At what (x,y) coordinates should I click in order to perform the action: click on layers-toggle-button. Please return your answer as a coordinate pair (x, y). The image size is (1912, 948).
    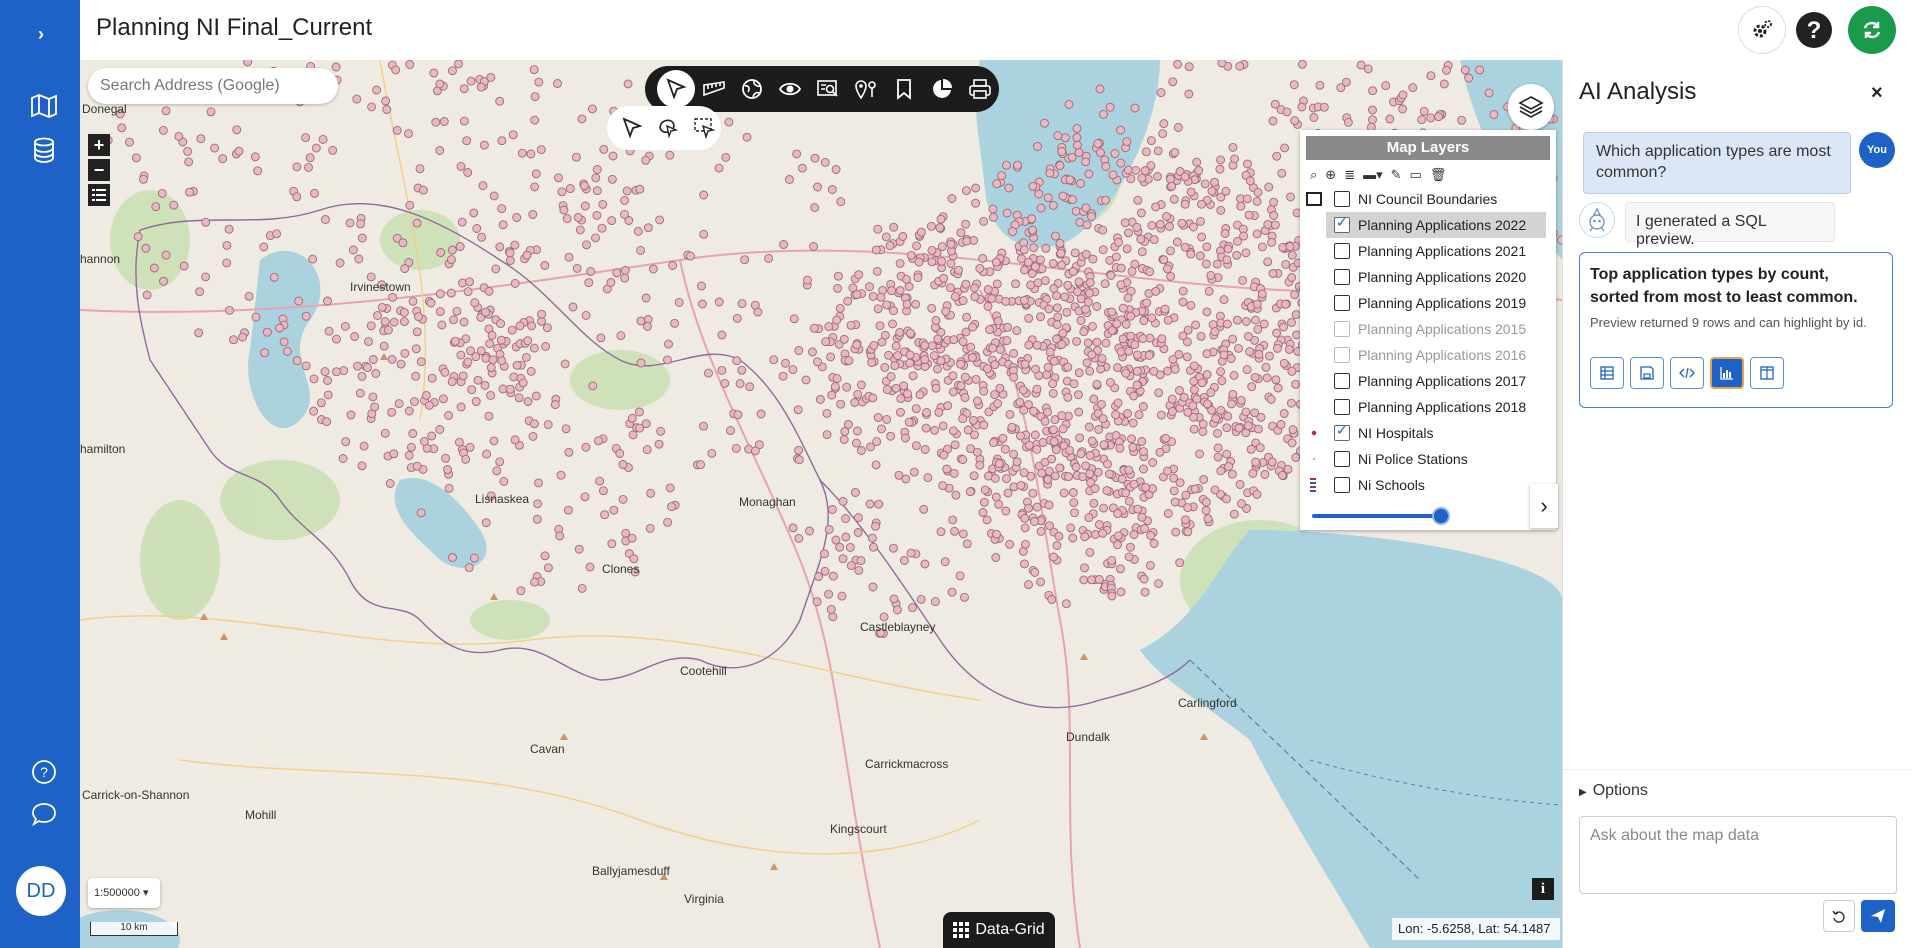
    Looking at the image, I should click on (1531, 107).